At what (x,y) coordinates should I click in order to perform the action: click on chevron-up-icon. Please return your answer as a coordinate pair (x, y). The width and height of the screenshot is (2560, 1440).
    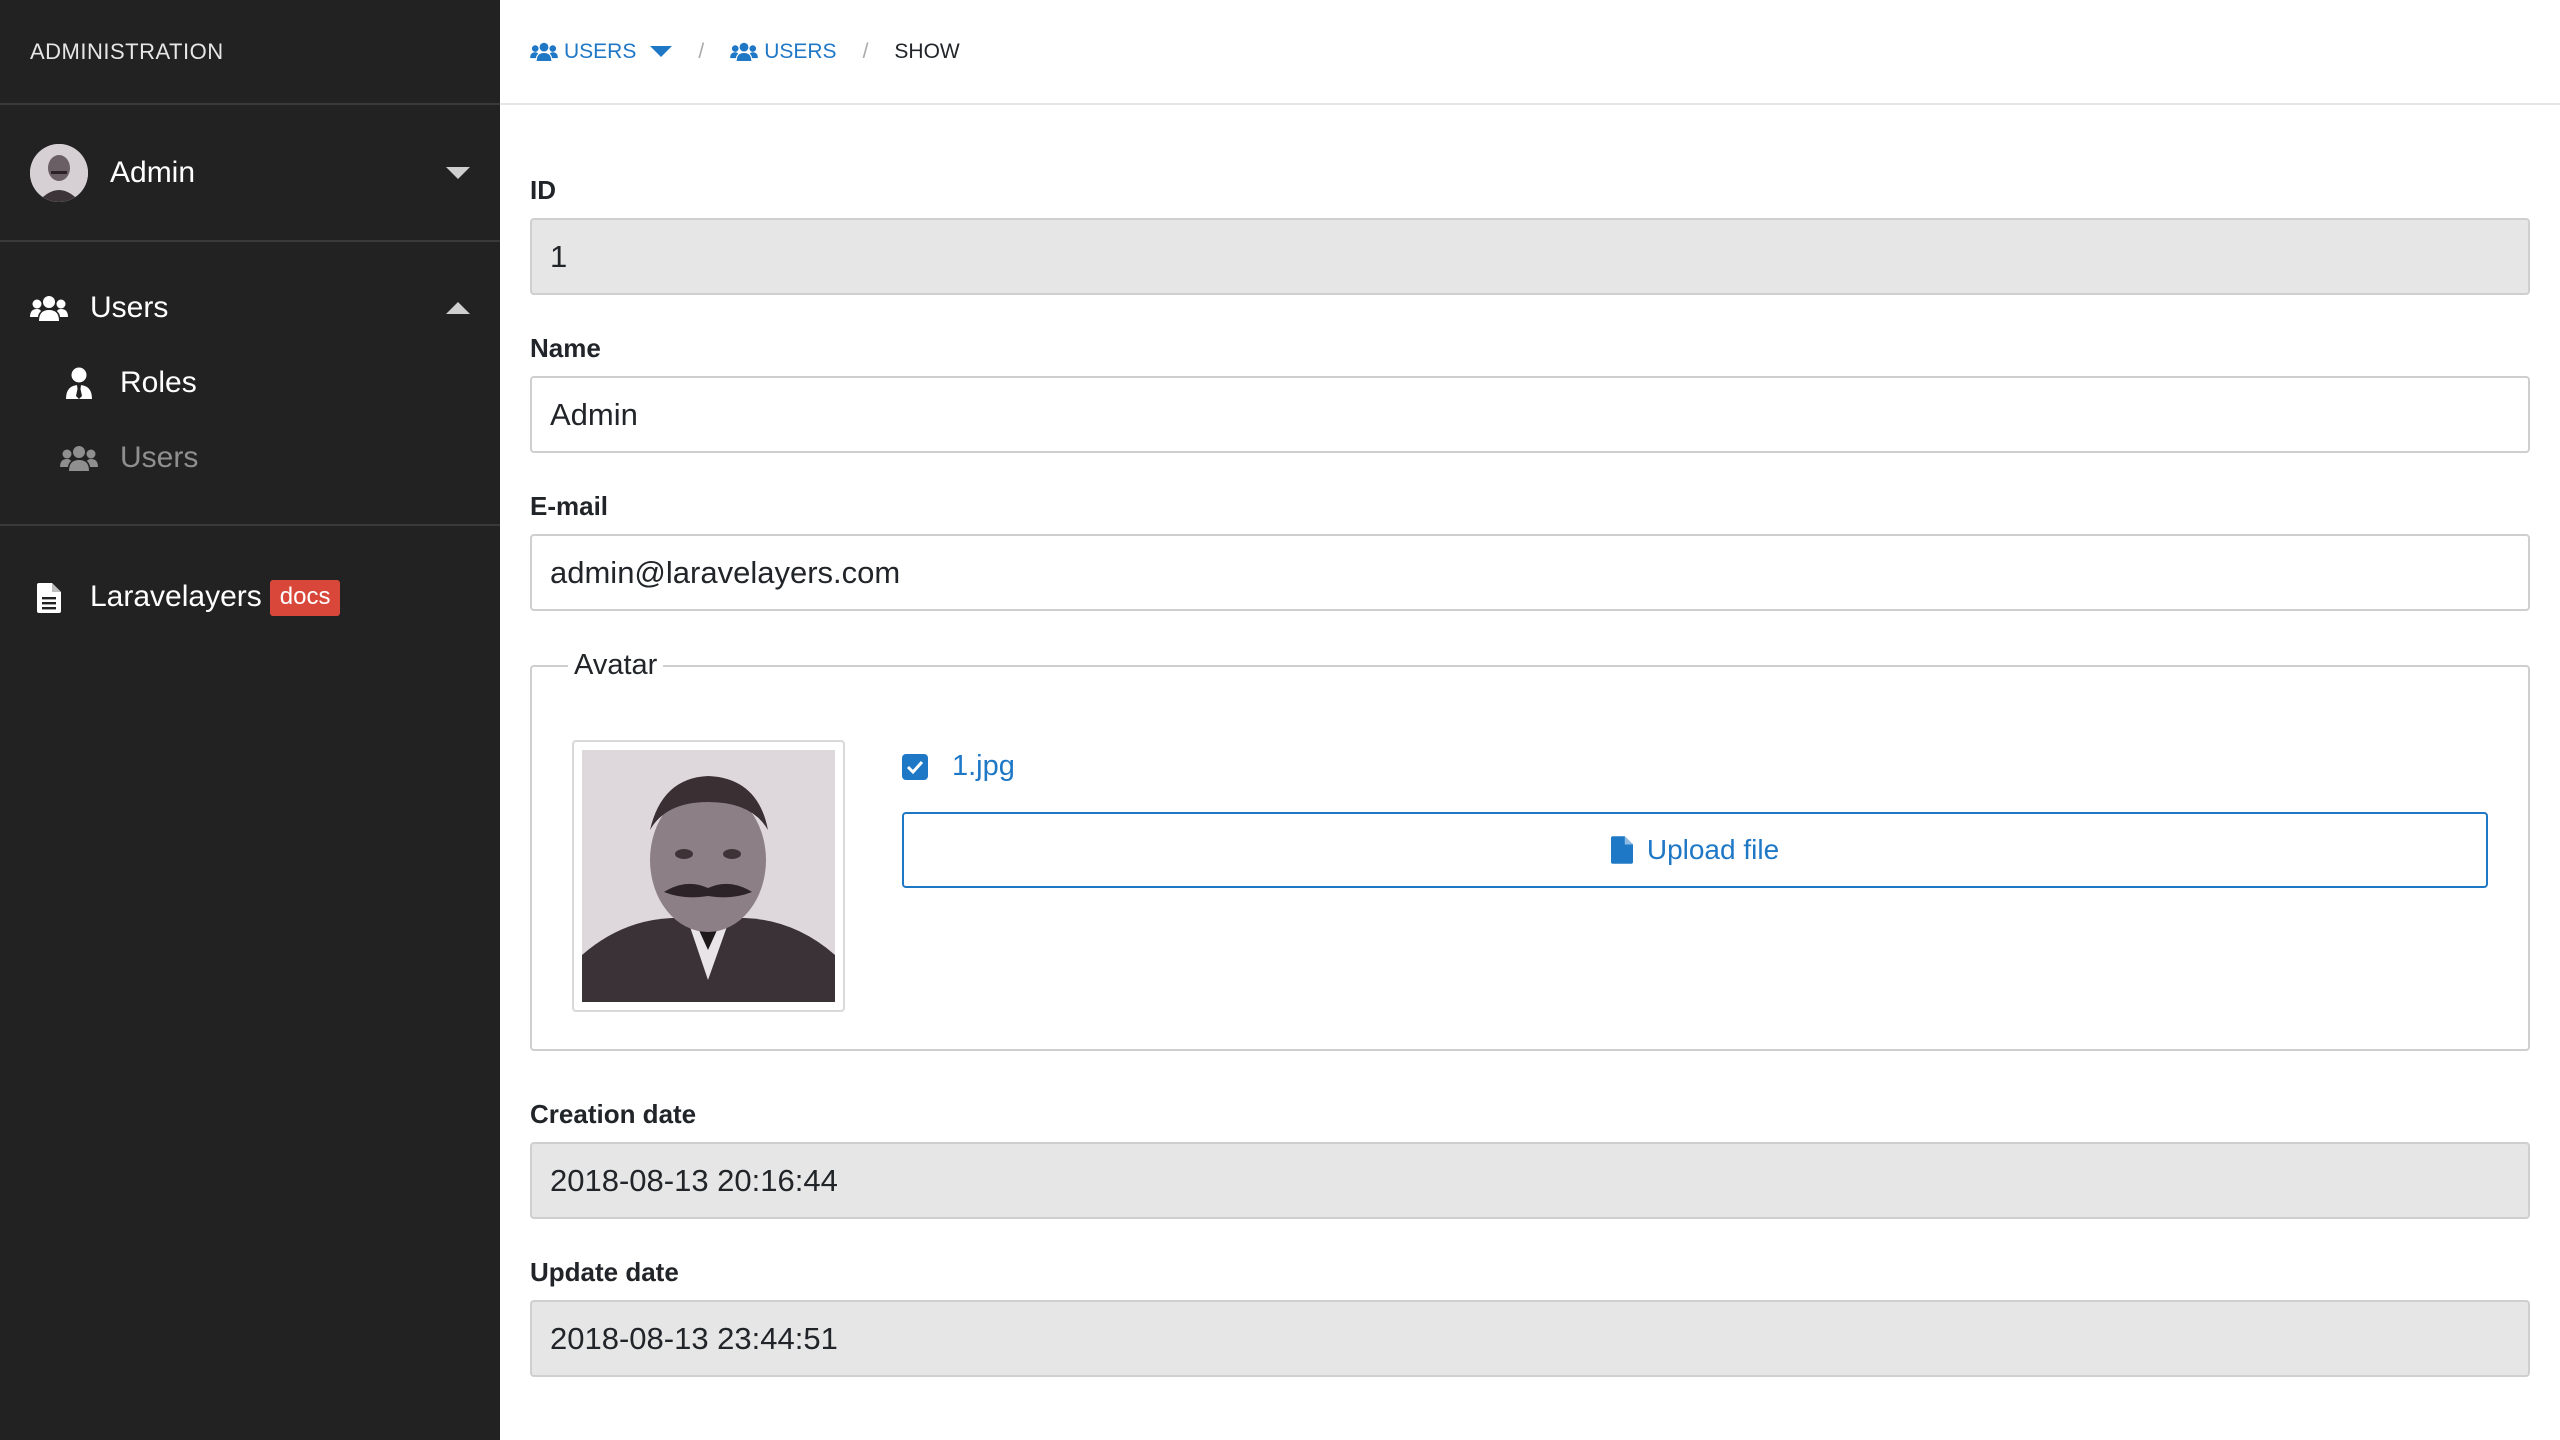
    Looking at the image, I should click on (458, 308).